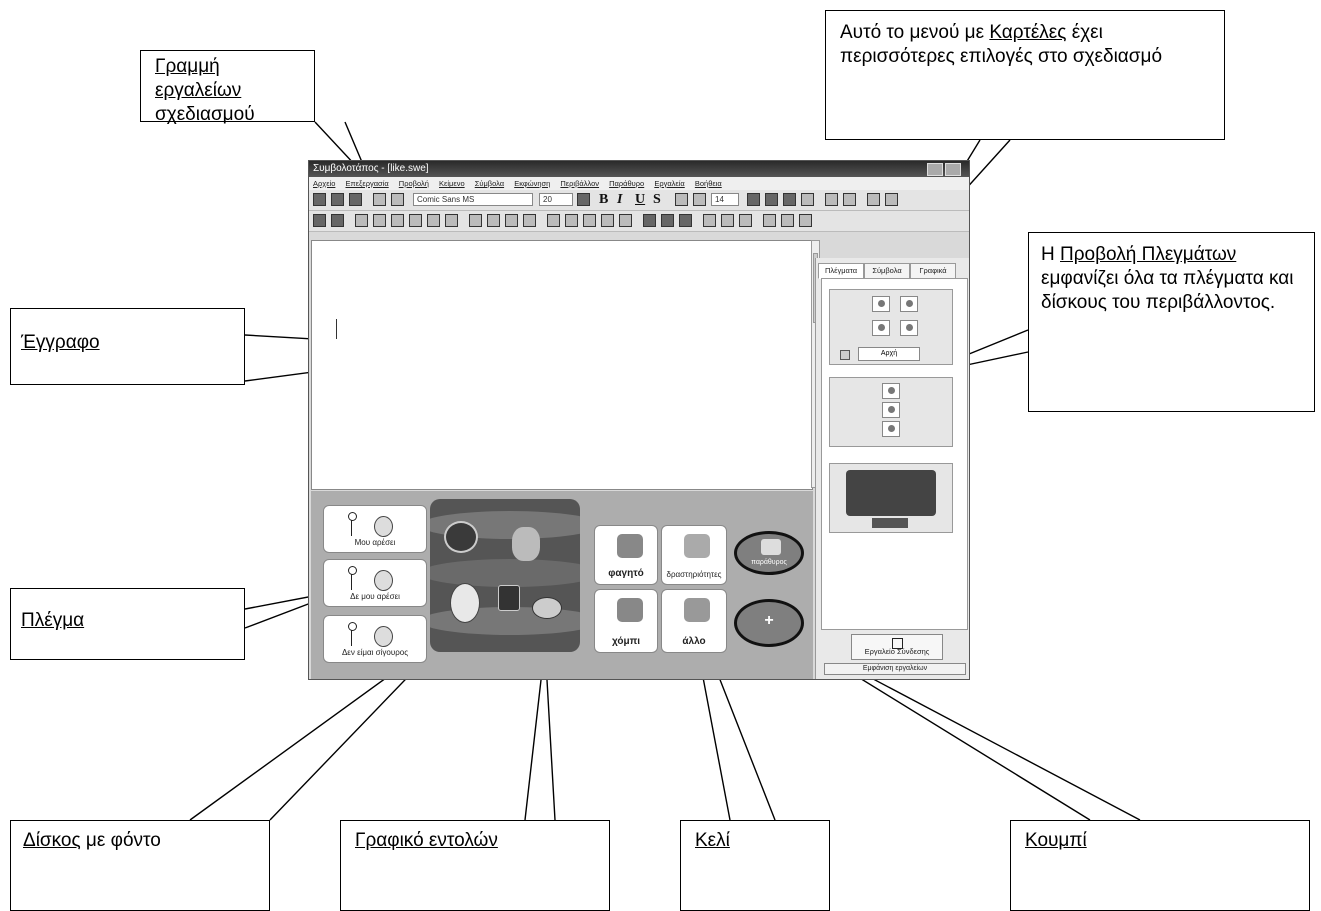  I want to click on text-cursor-icon, so click(873, 199).